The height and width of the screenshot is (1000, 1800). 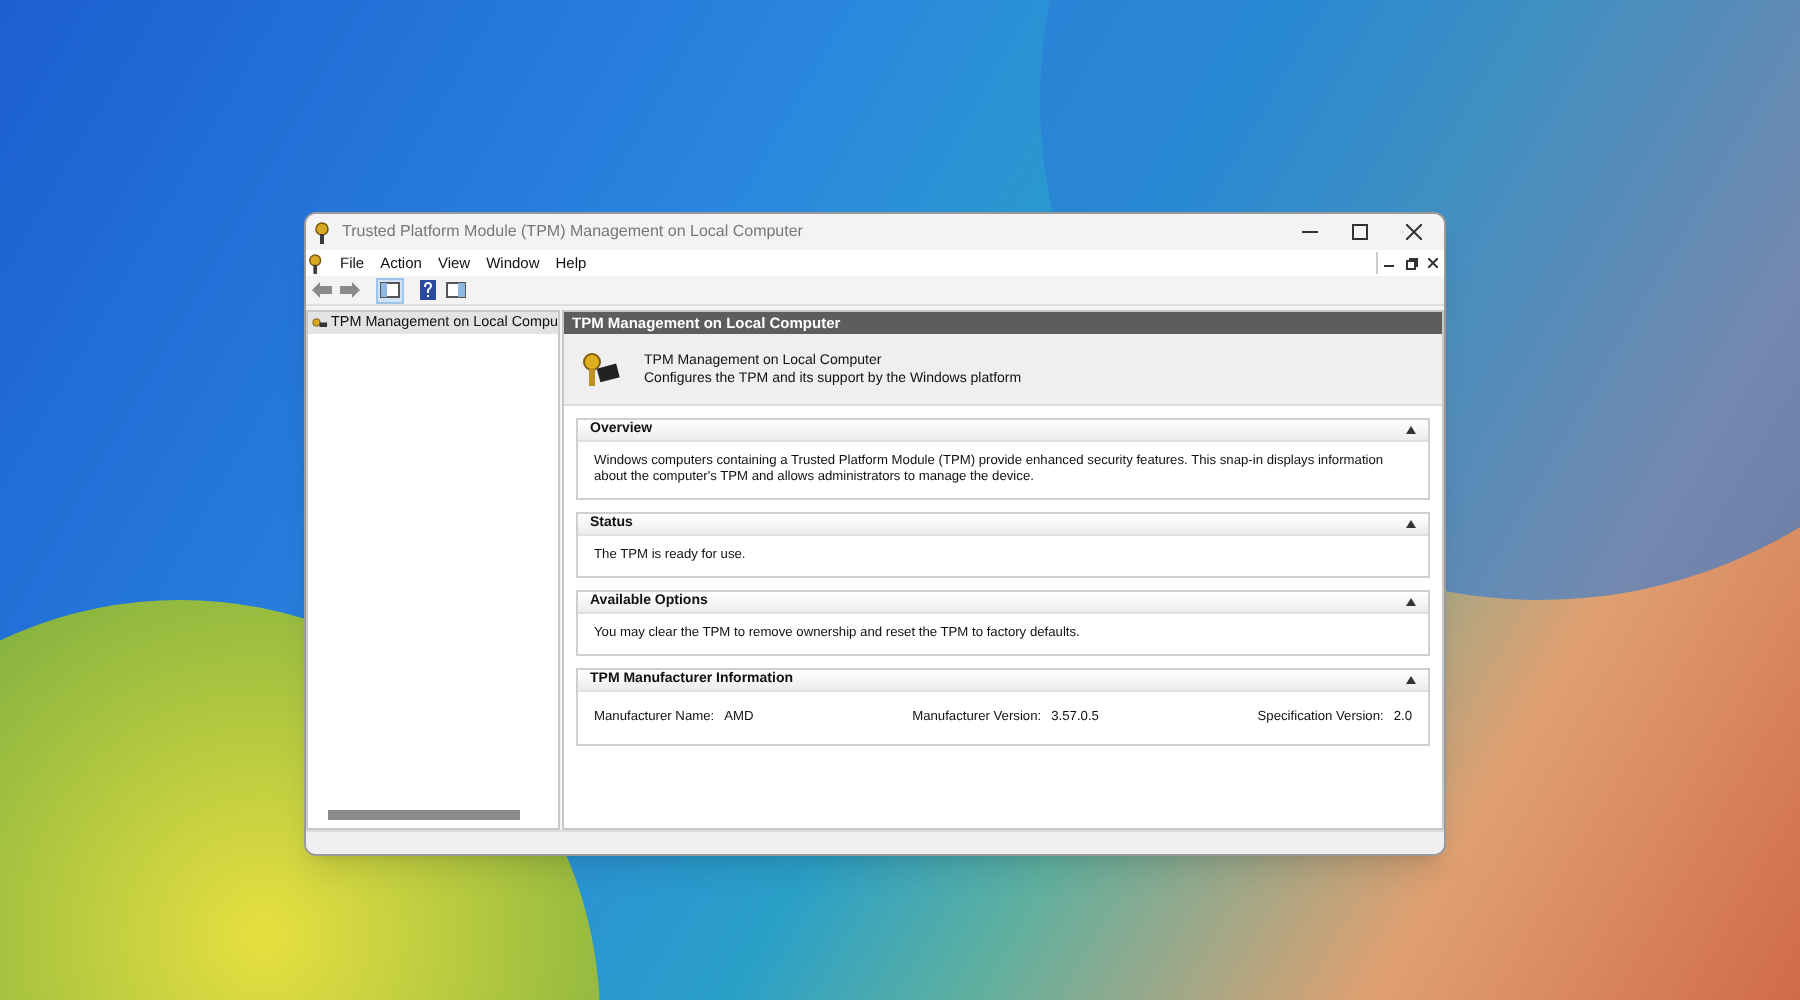 I want to click on window-title: Trusted Platform Module (TPM) Management on Local Computer, so click(x=572, y=232).